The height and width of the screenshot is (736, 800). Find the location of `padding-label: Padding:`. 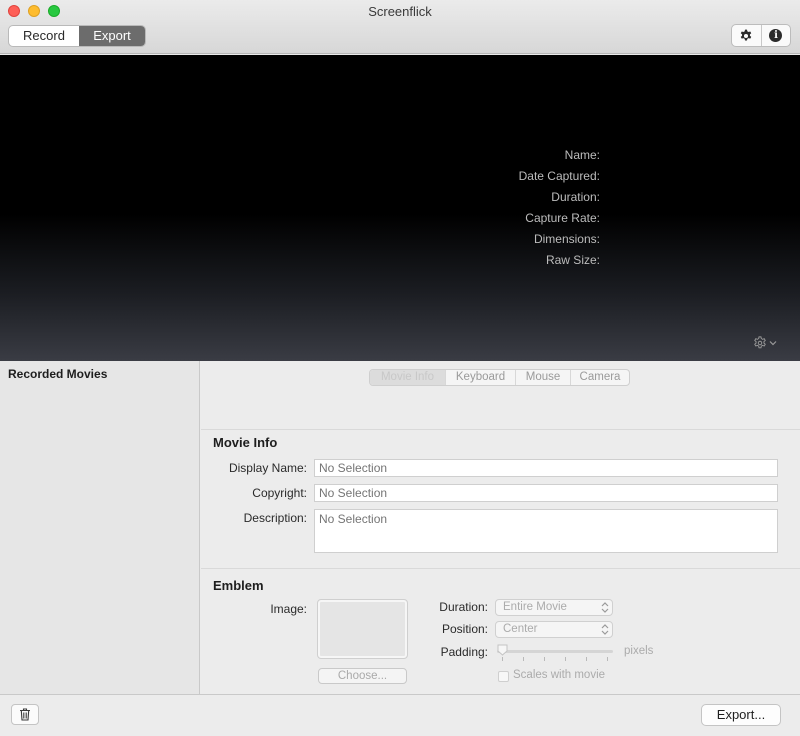

padding-label: Padding: is located at coordinates (464, 652).